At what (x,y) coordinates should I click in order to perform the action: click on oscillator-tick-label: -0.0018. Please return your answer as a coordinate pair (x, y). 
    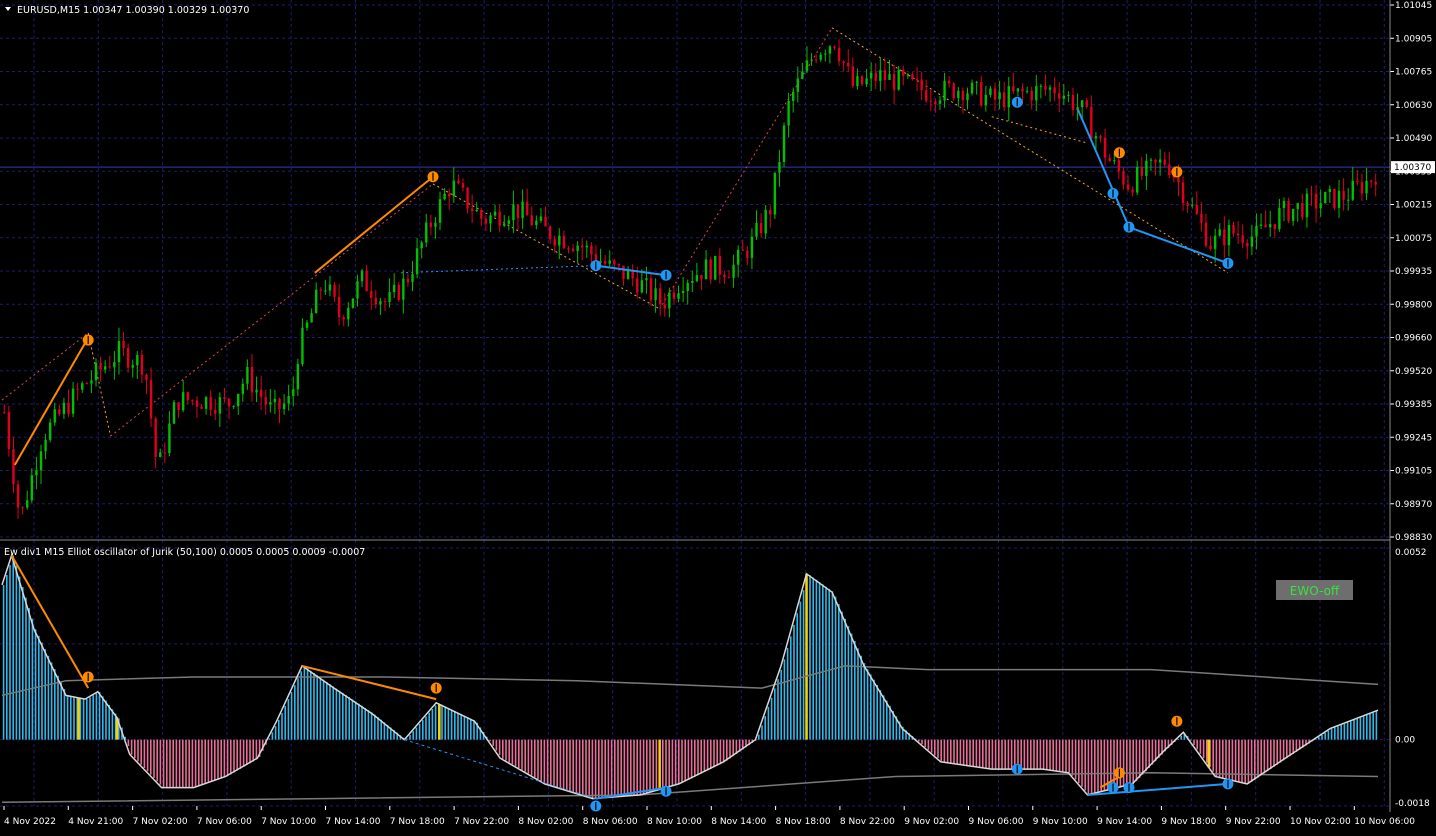
    Looking at the image, I should click on (1412, 804).